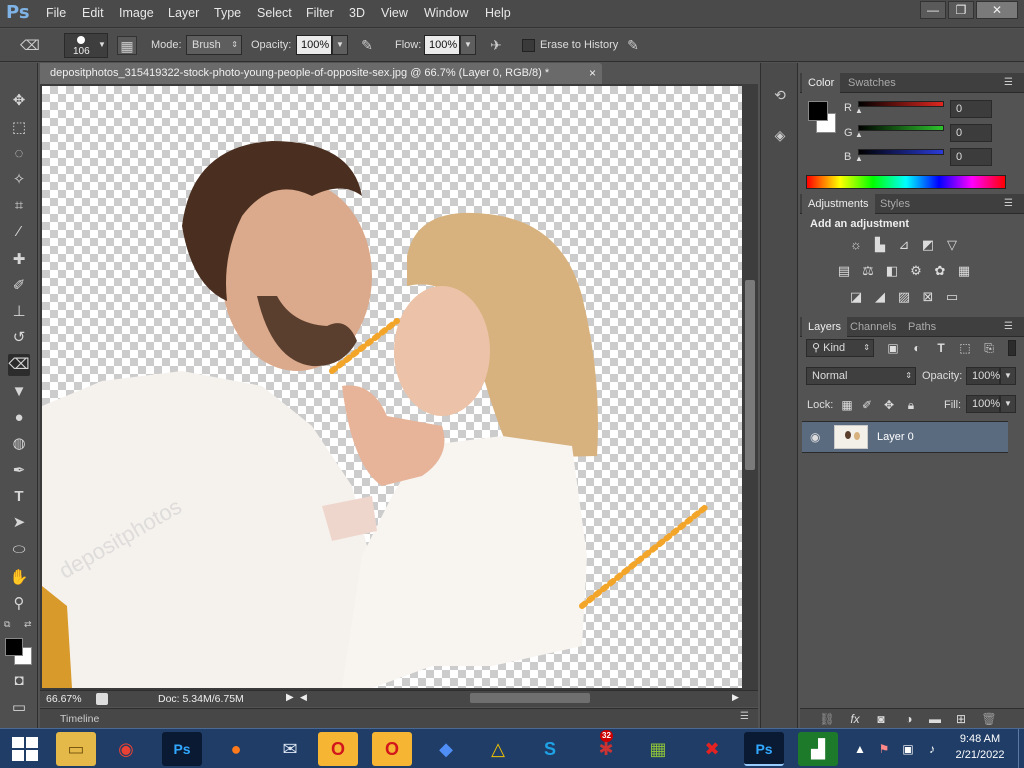  What do you see at coordinates (895, 204) in the screenshot?
I see `tab-styles: Styles` at bounding box center [895, 204].